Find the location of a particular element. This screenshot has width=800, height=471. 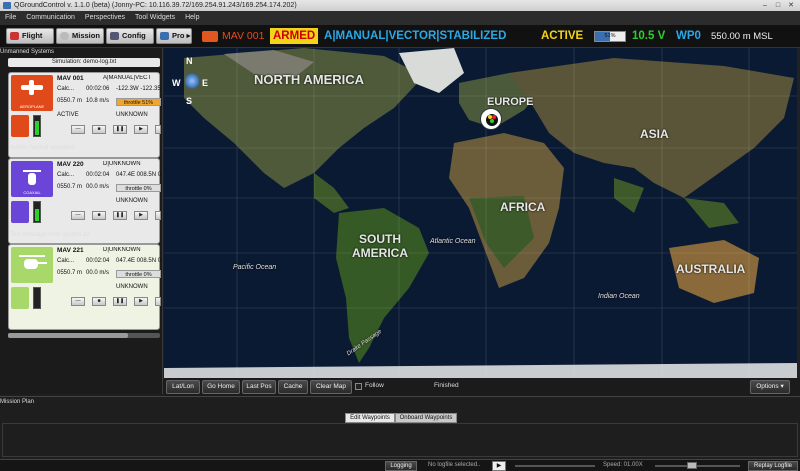

vehicle-marker is located at coordinates (491, 119).